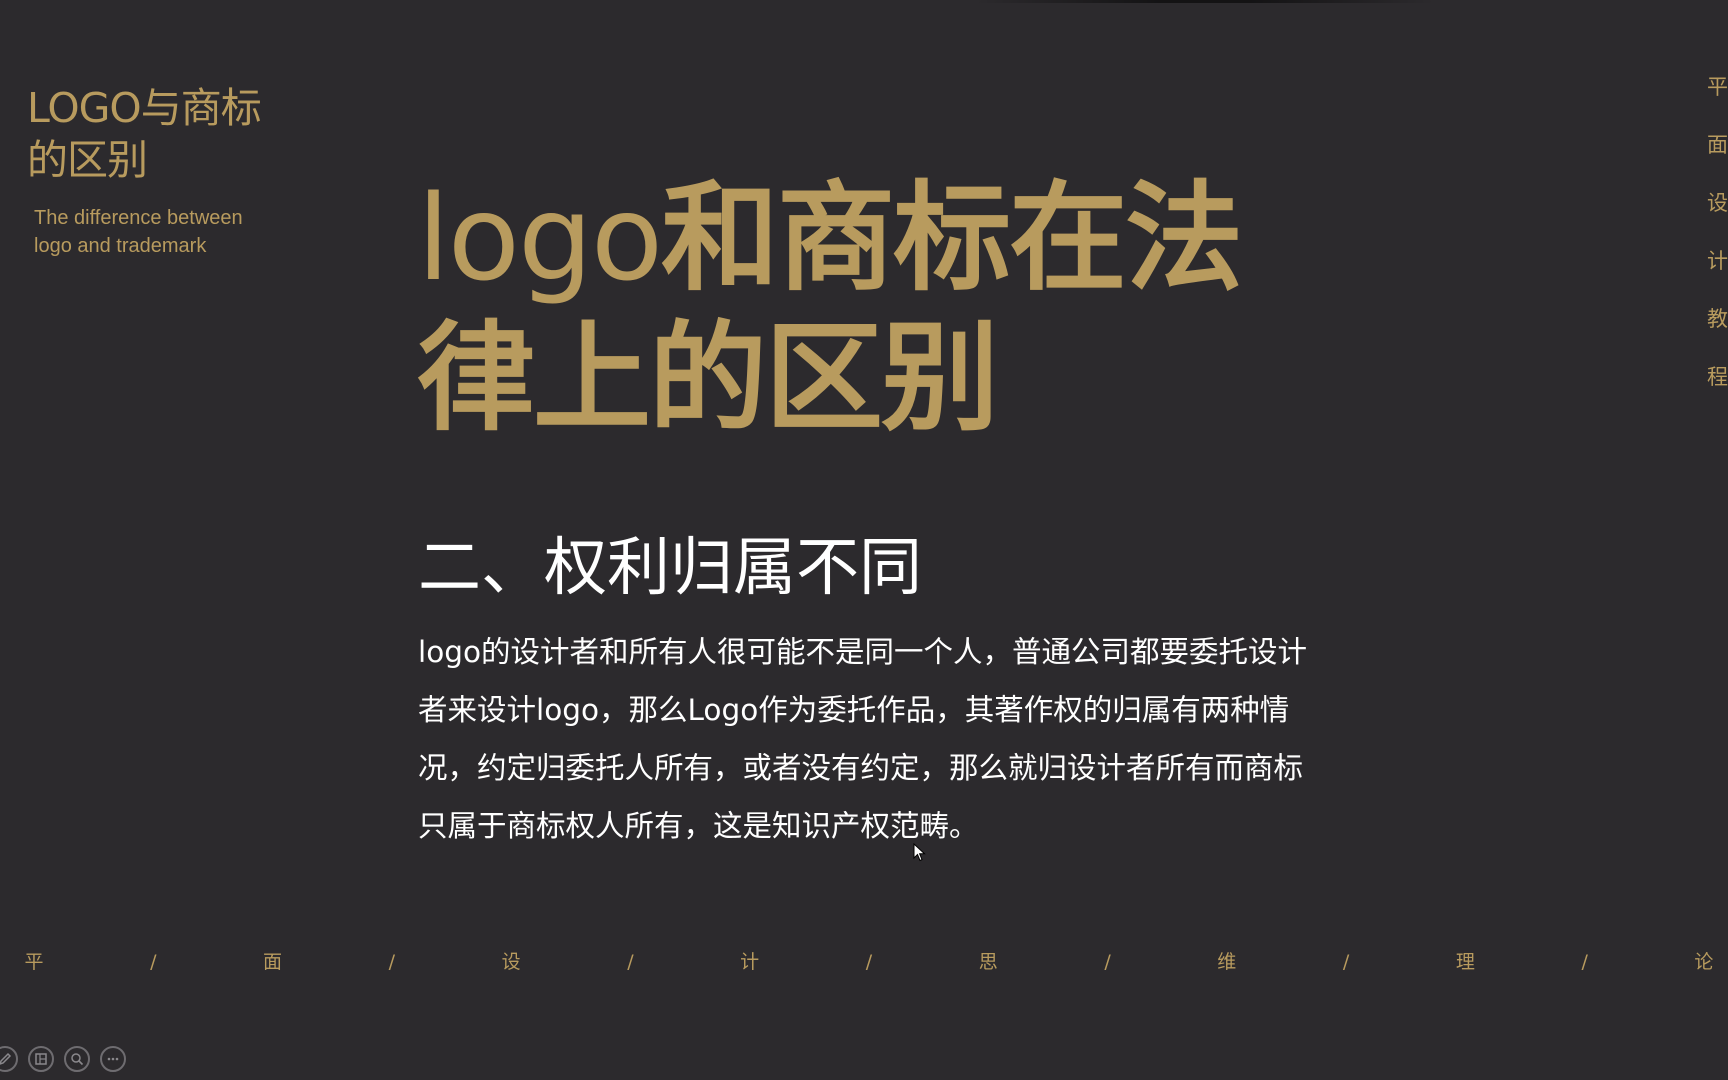 The width and height of the screenshot is (1728, 1080). Describe the element at coordinates (1717, 203) in the screenshot. I see `vertical-nav-char: 设` at that location.